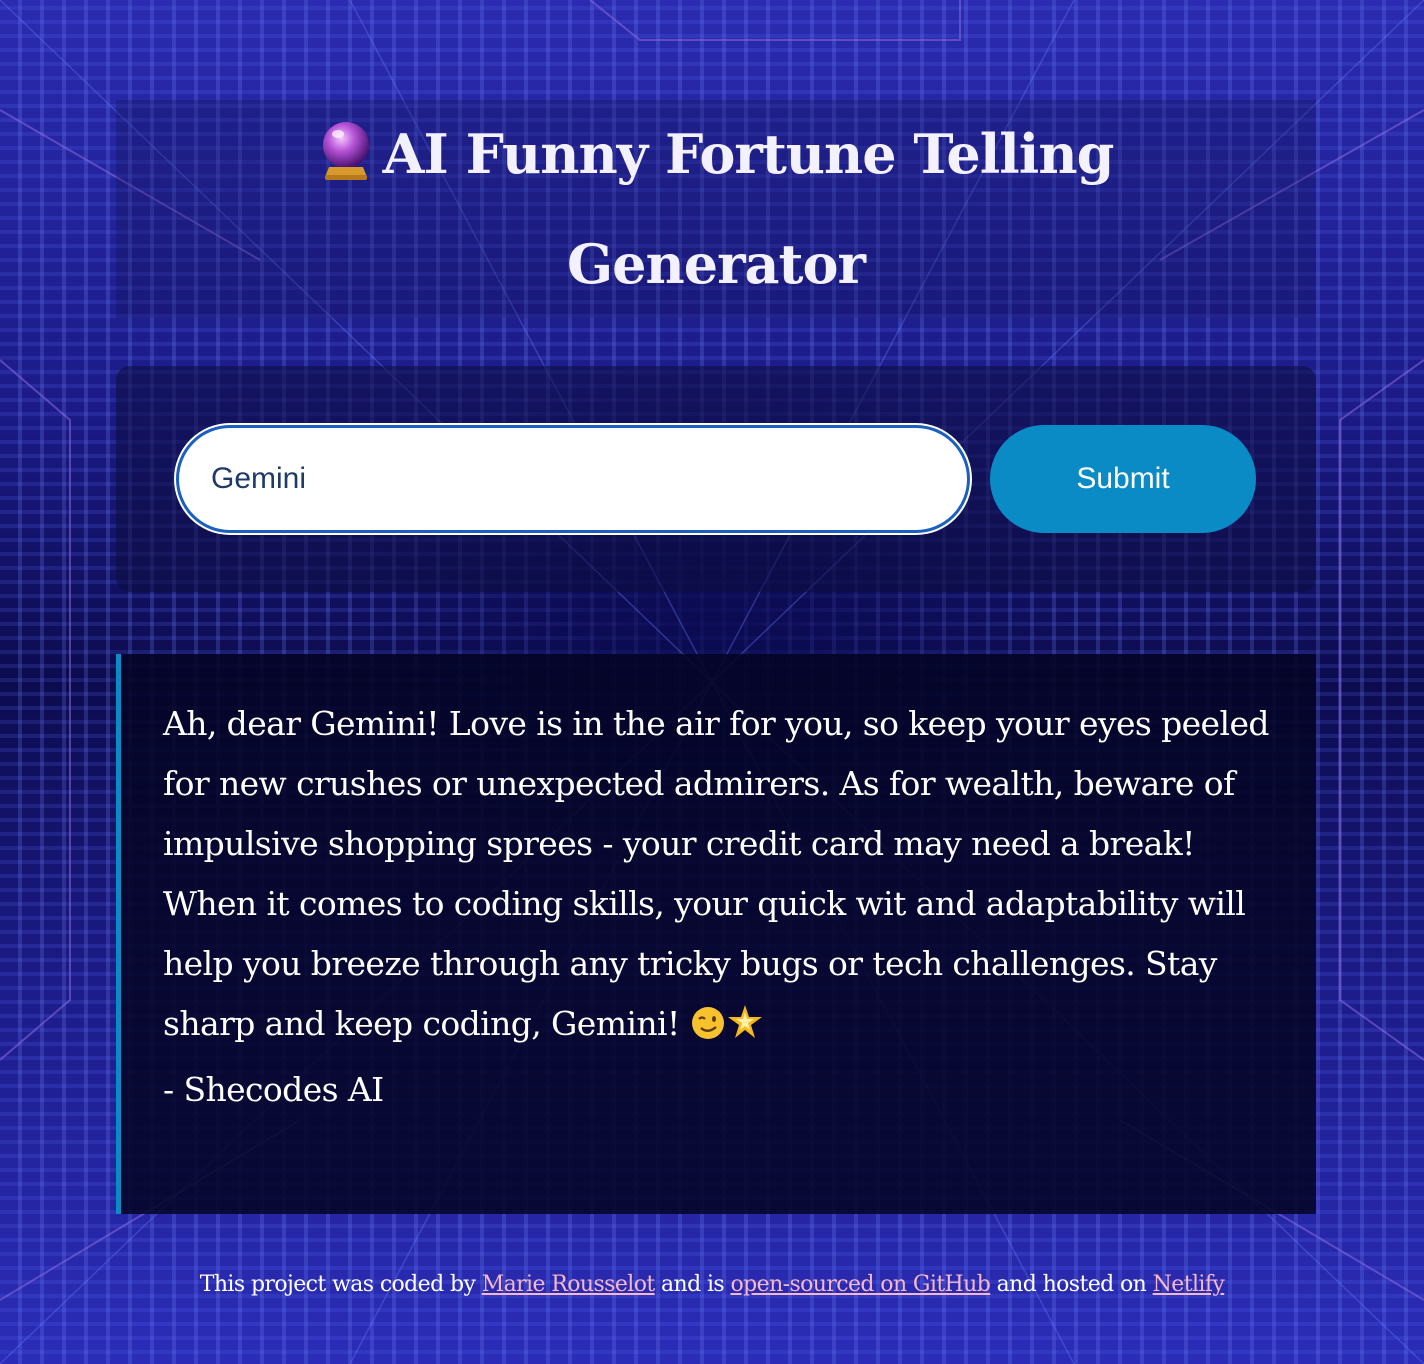 The width and height of the screenshot is (1424, 1364). What do you see at coordinates (573, 479) in the screenshot?
I see `zodiac-input` at bounding box center [573, 479].